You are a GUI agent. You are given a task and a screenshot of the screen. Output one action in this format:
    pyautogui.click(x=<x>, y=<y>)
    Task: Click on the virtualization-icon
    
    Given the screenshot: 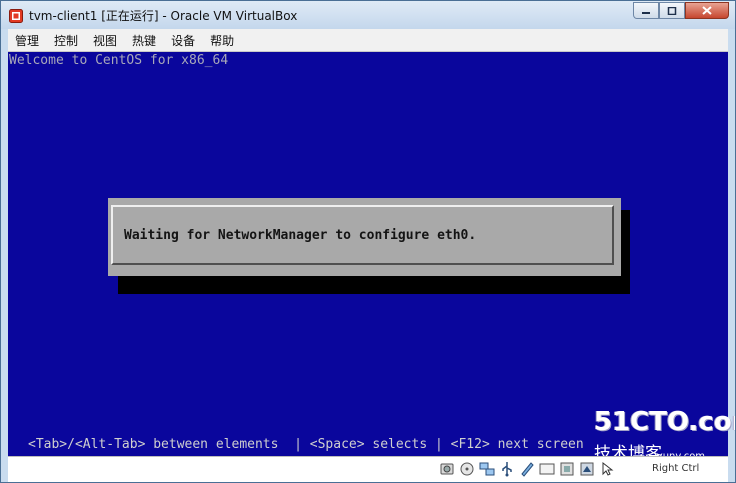 What is the action you would take?
    pyautogui.click(x=586, y=468)
    